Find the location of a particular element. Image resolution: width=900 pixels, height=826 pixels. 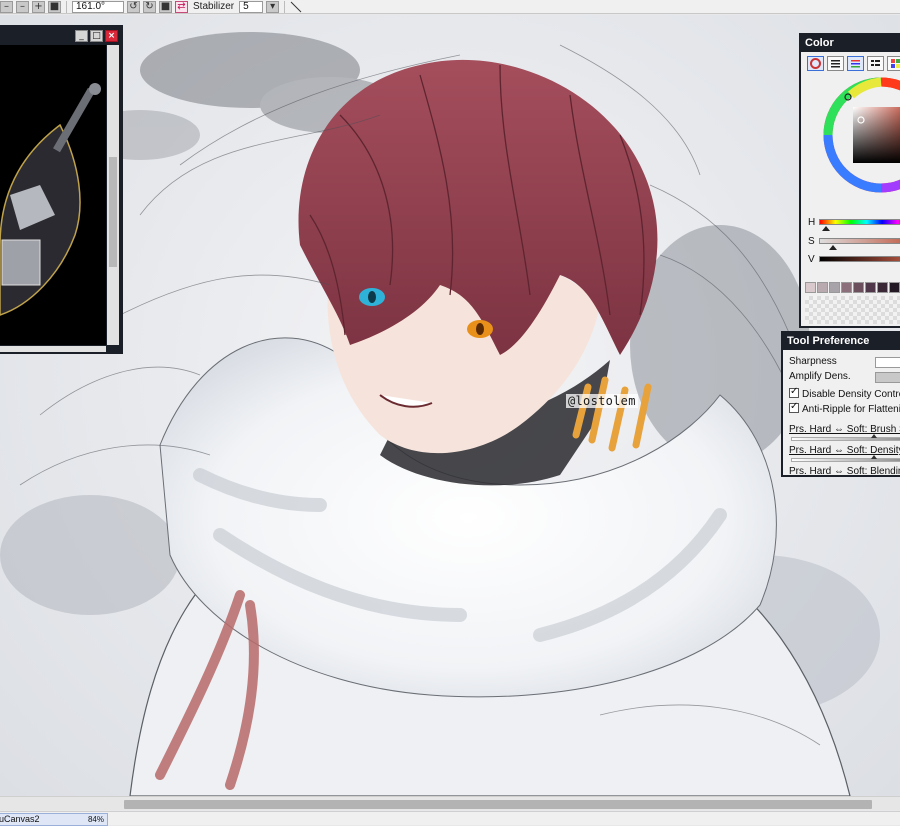

anti-ripple-label: Anti-Ripple for Flattening is located at coordinates (851, 409).